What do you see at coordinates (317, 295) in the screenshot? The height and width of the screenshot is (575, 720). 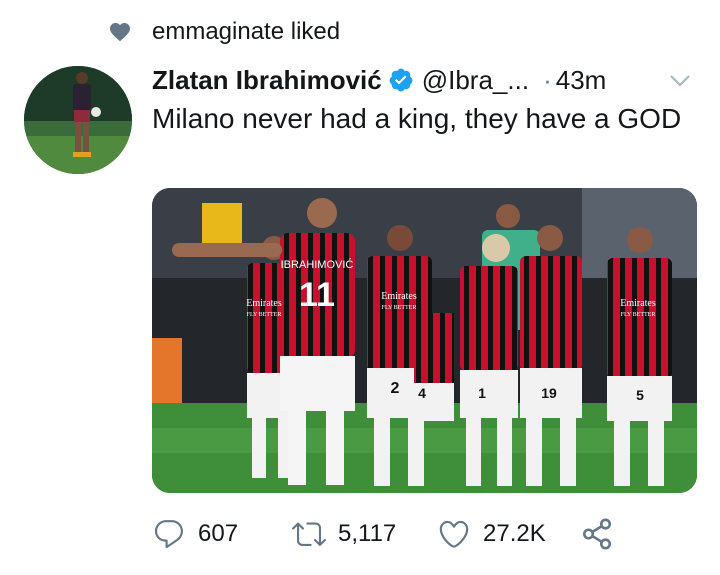 I see `jersey-number: 11` at bounding box center [317, 295].